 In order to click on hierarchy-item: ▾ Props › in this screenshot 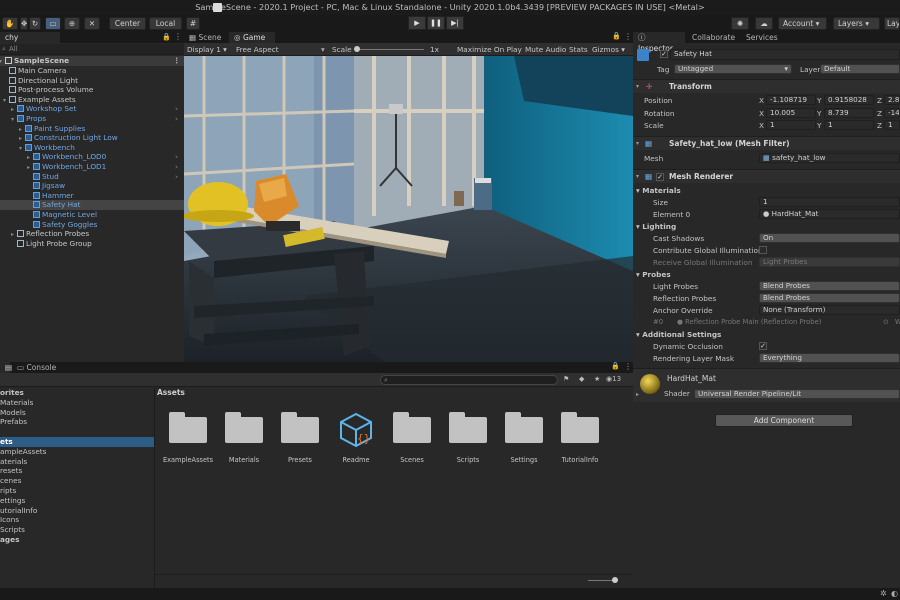, I will do `click(92, 119)`.